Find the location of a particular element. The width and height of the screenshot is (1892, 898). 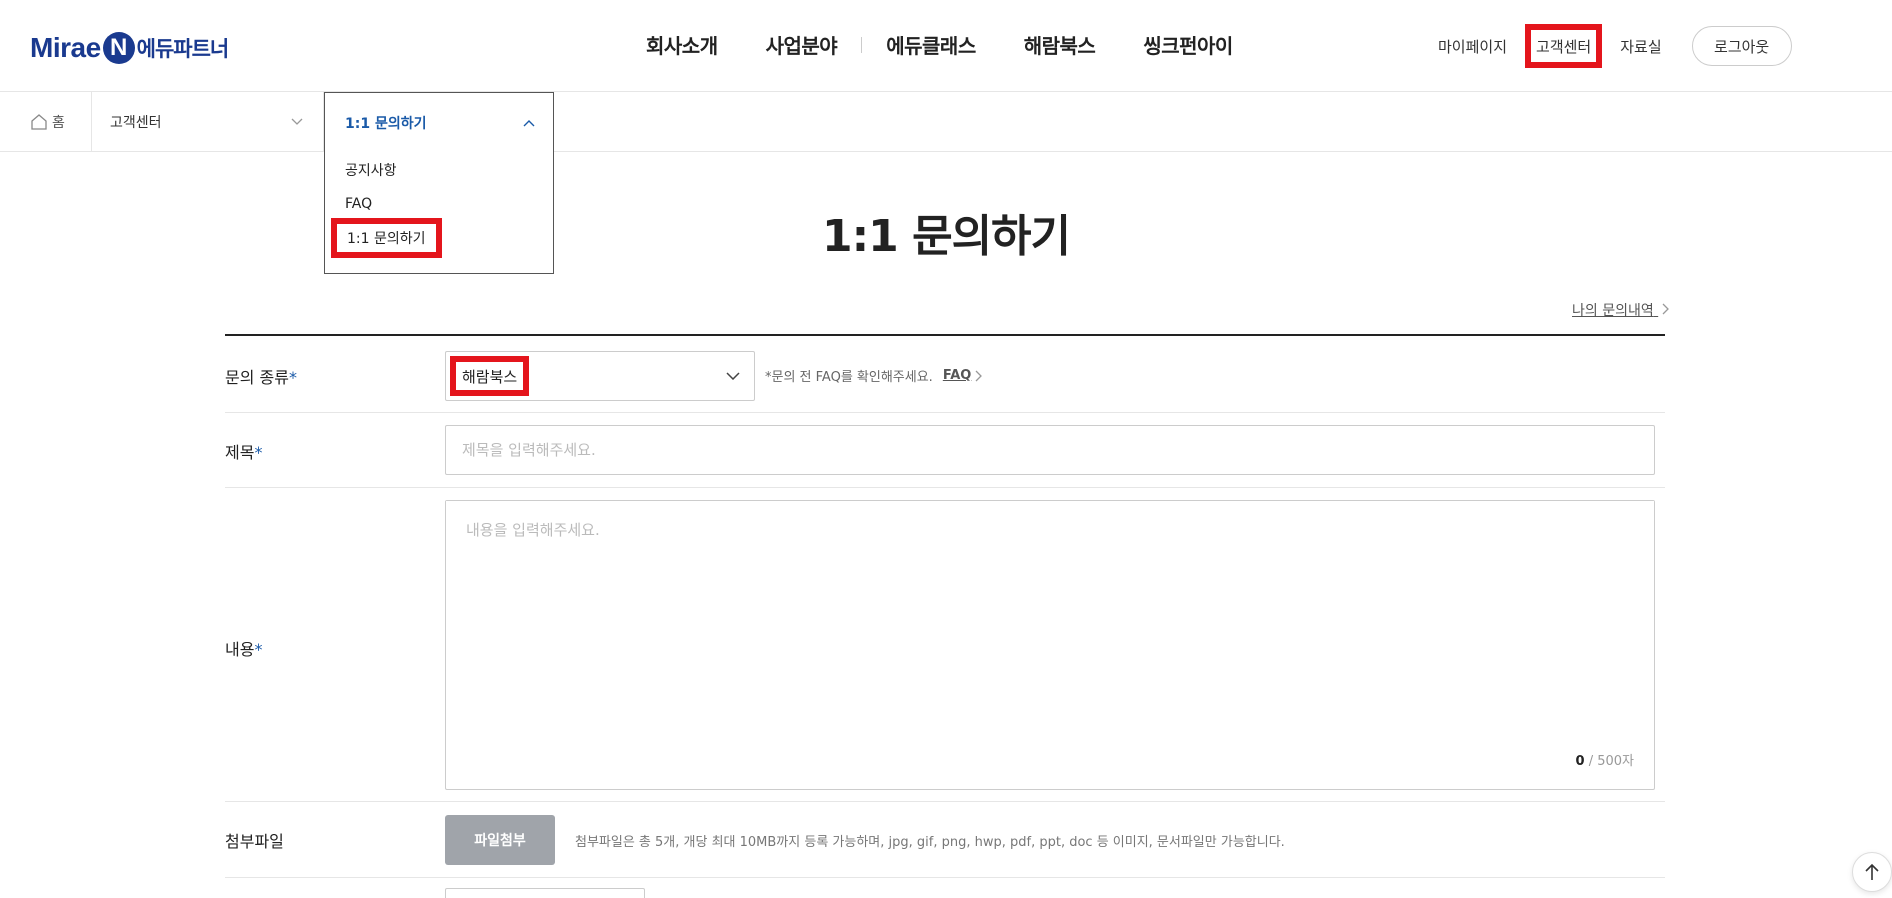

util-mypage-link: 마이페이지 is located at coordinates (1472, 46).